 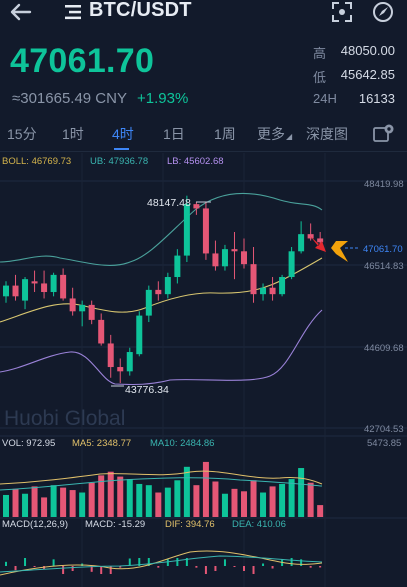 What do you see at coordinates (190, 524) in the screenshot?
I see `dif-value: DIF: 394.76` at bounding box center [190, 524].